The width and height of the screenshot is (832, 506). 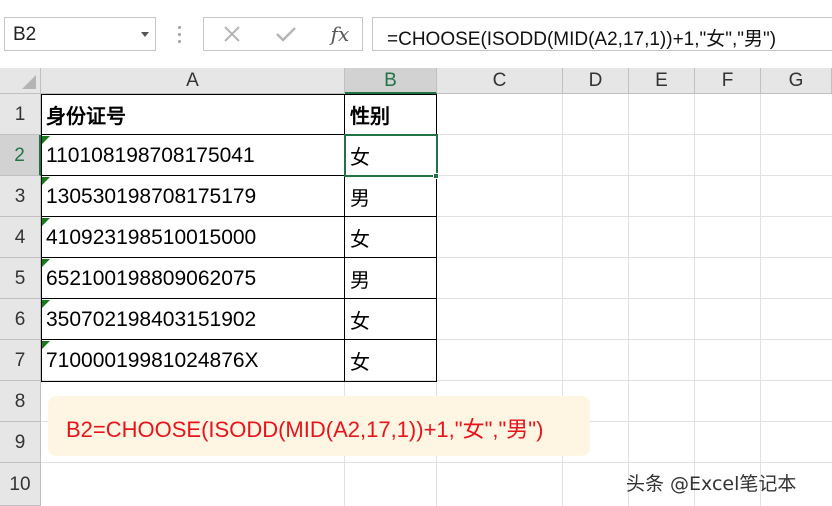 What do you see at coordinates (596, 81) in the screenshot?
I see `column-header-d: D` at bounding box center [596, 81].